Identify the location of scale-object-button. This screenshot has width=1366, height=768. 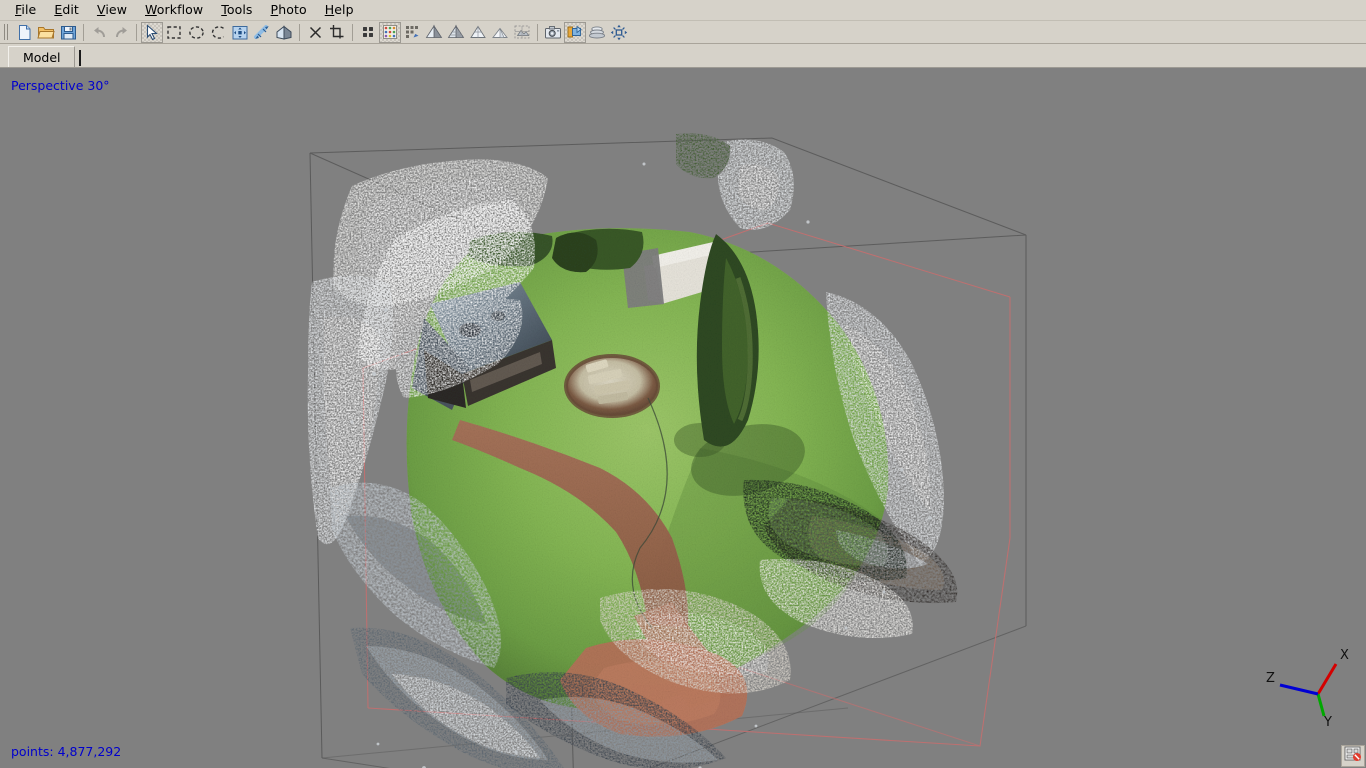
(284, 32).